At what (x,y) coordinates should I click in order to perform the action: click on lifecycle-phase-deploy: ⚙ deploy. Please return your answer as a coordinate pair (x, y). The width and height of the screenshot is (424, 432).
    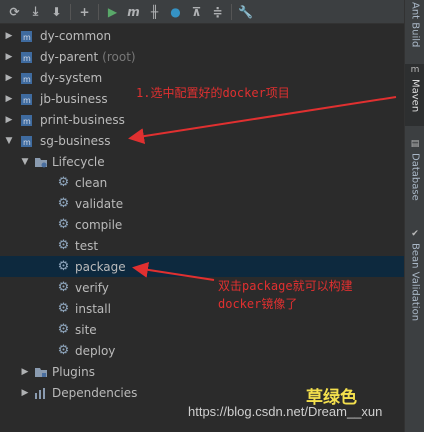
    Looking at the image, I should click on (202, 350).